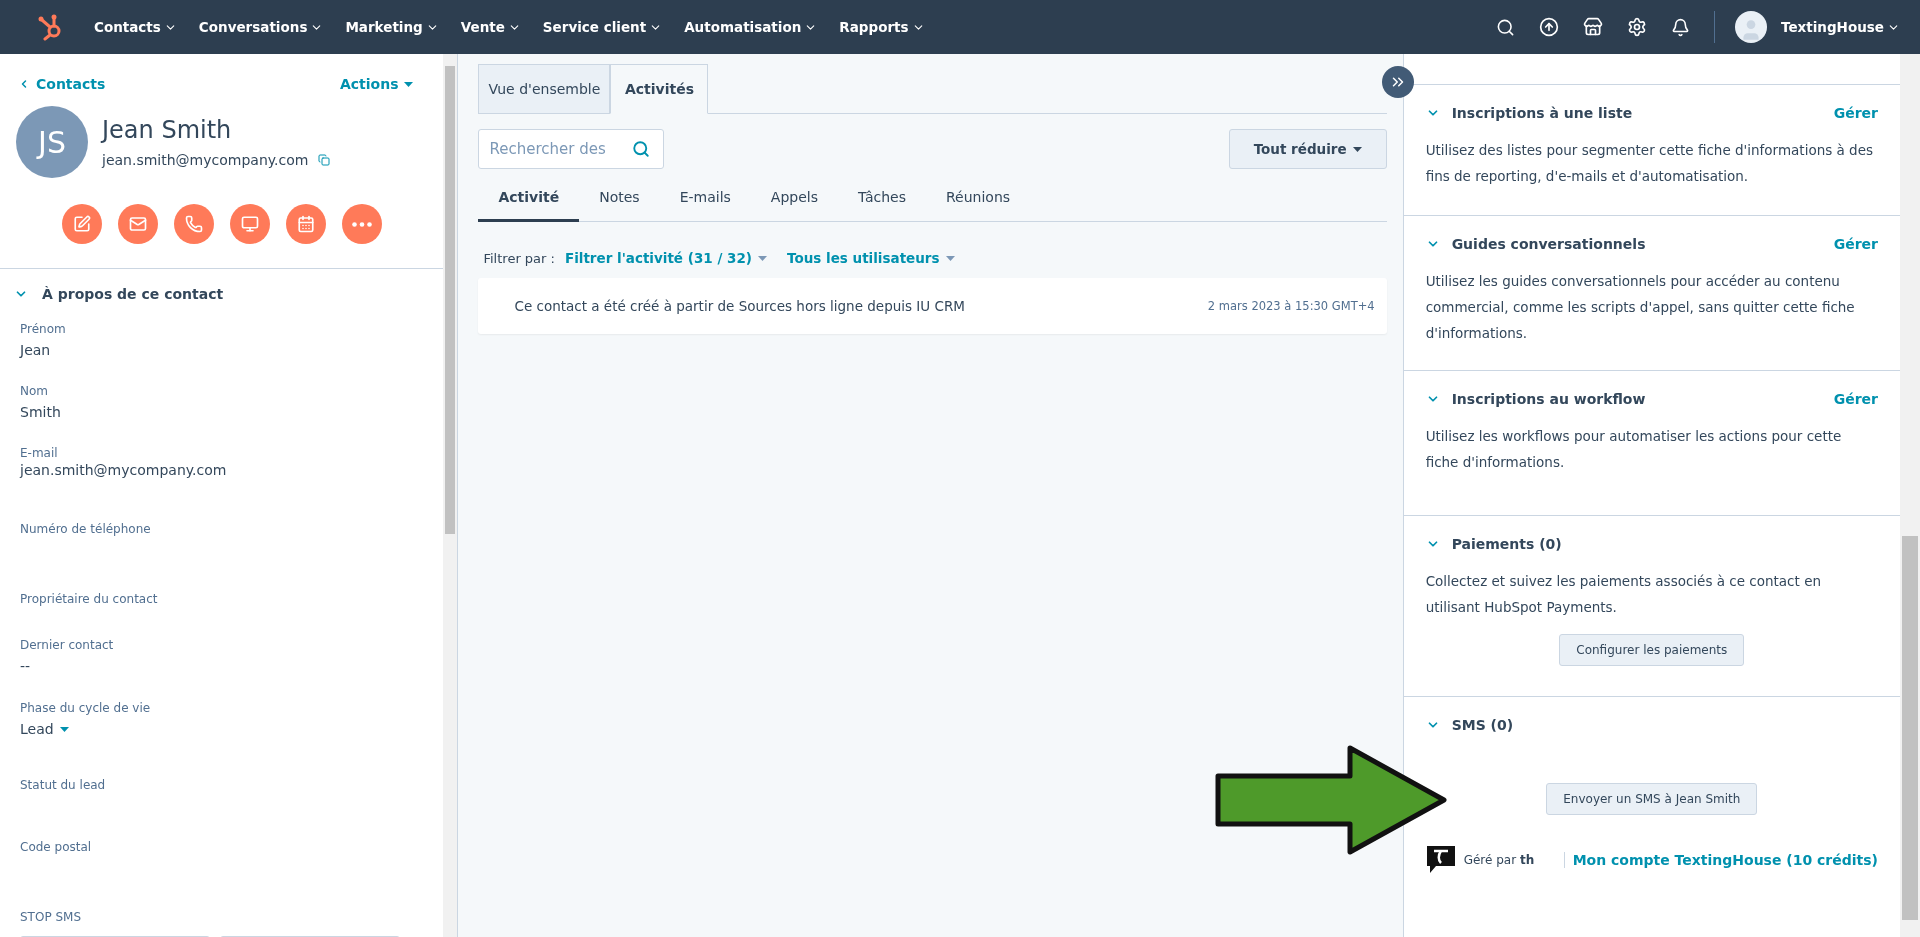 Image resolution: width=1920 pixels, height=937 pixels. Describe the element at coordinates (62, 84) in the screenshot. I see `back-link: Contacts` at that location.